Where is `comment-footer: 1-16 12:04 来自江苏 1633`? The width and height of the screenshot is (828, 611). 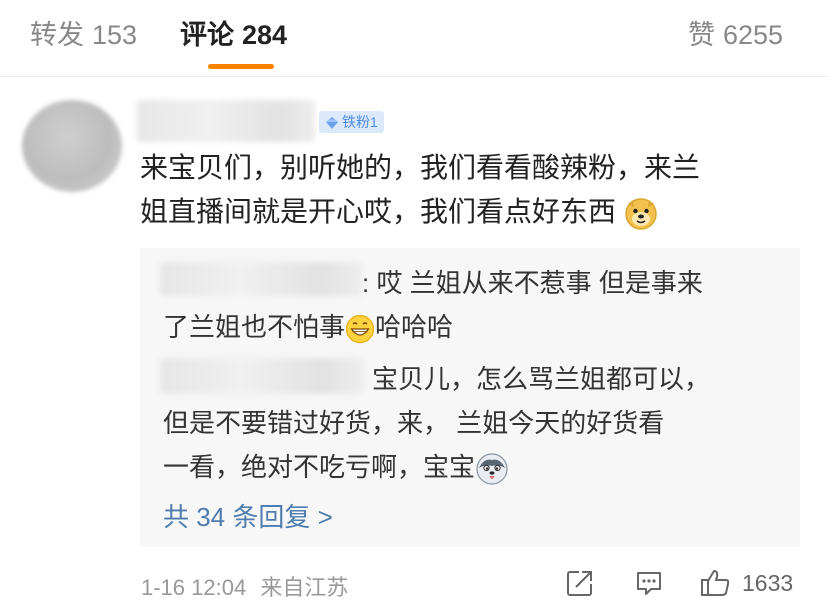 comment-footer: 1-16 12:04 来自江苏 1633 is located at coordinates (414, 584).